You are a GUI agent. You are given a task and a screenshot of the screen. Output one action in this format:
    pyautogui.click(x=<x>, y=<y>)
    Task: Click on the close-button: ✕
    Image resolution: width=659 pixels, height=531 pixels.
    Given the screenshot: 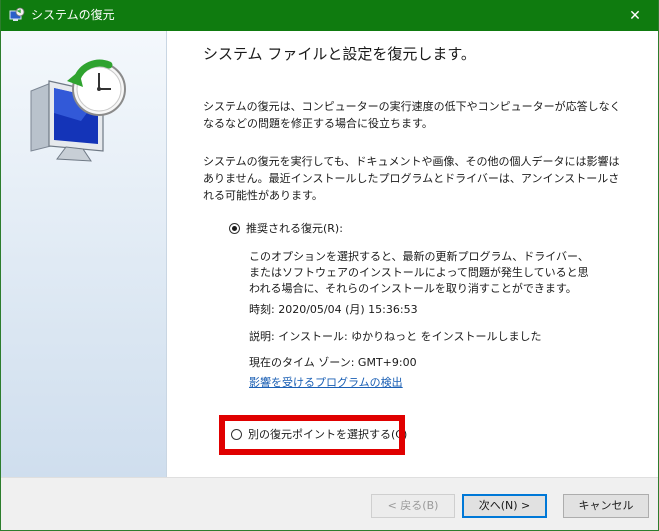 What is the action you would take?
    pyautogui.click(x=635, y=15)
    